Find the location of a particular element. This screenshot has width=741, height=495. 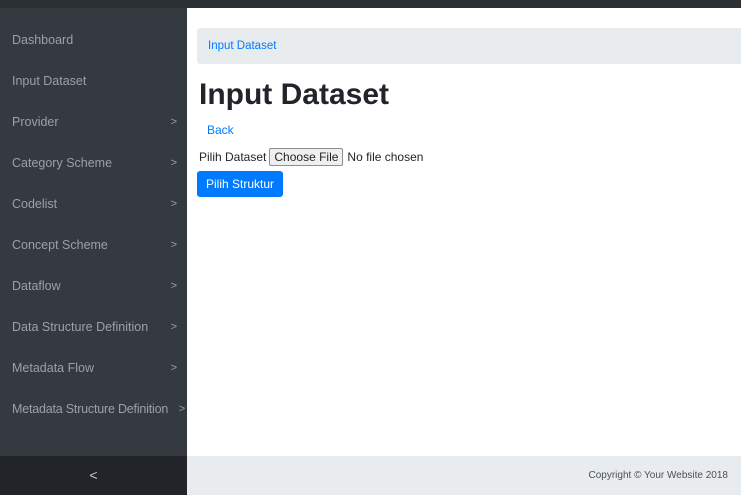

sidebar-item-label: Dashboard is located at coordinates (43, 40).